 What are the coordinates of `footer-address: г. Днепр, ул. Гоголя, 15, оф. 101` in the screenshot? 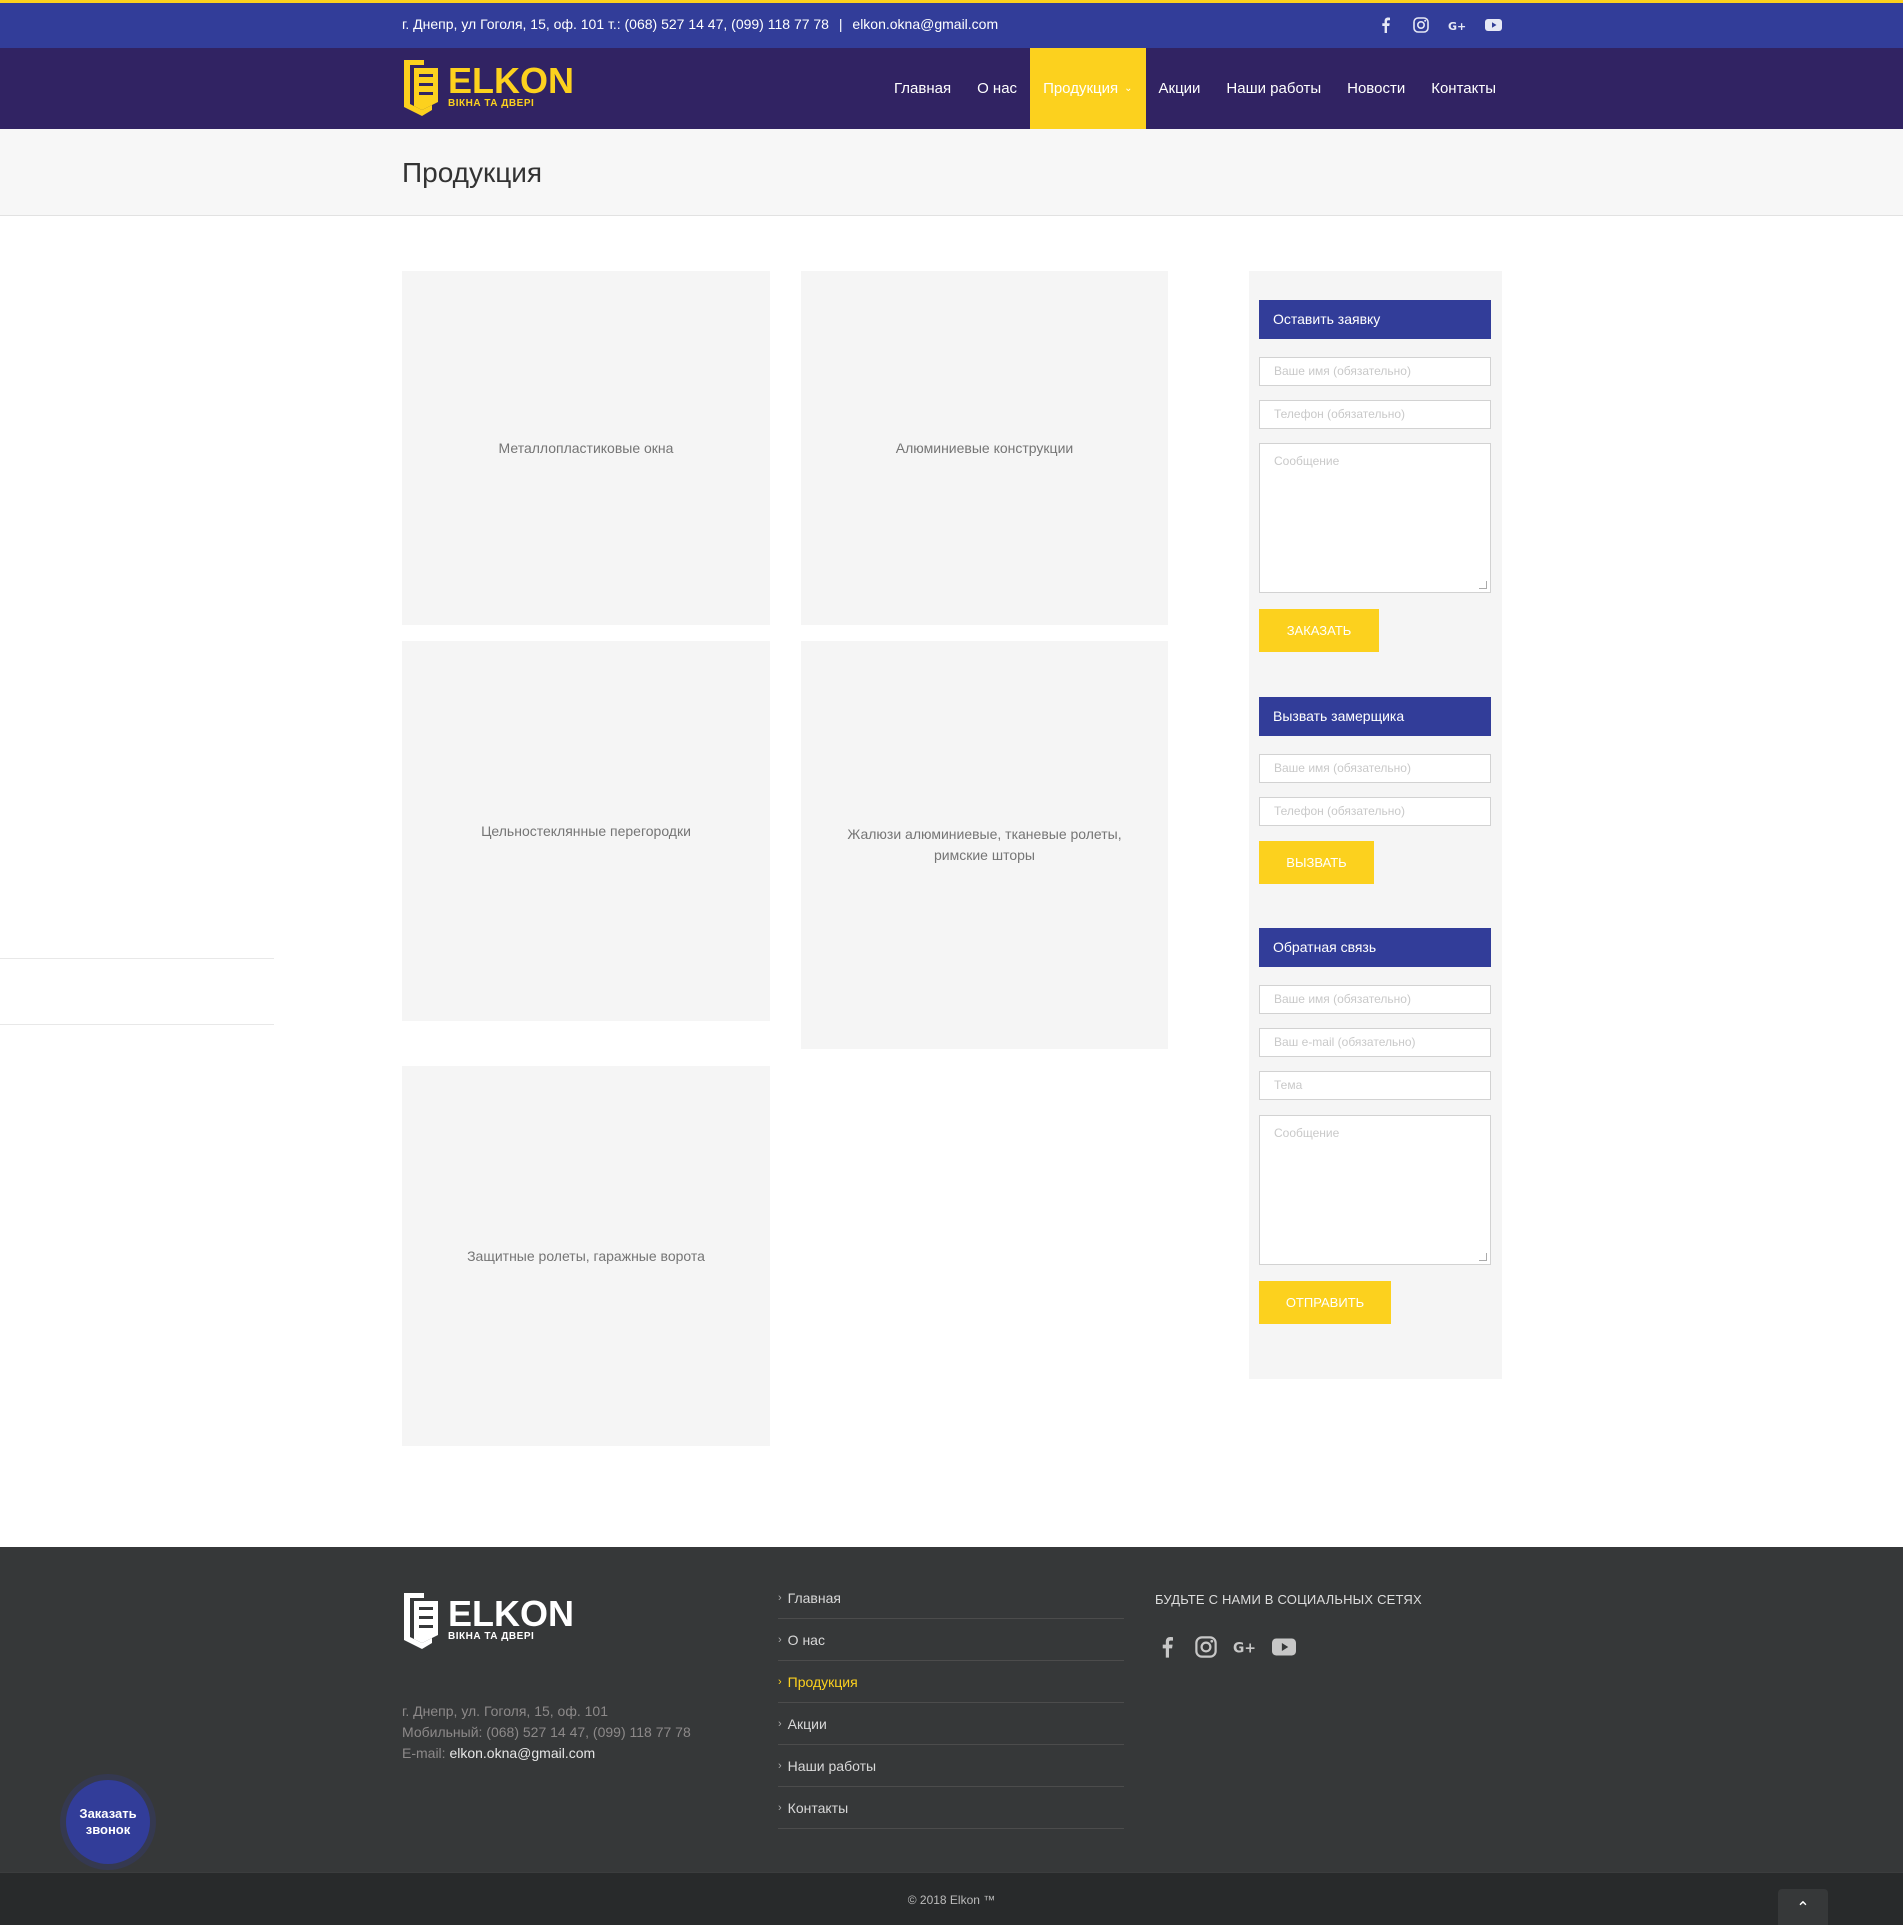 It's located at (505, 1711).